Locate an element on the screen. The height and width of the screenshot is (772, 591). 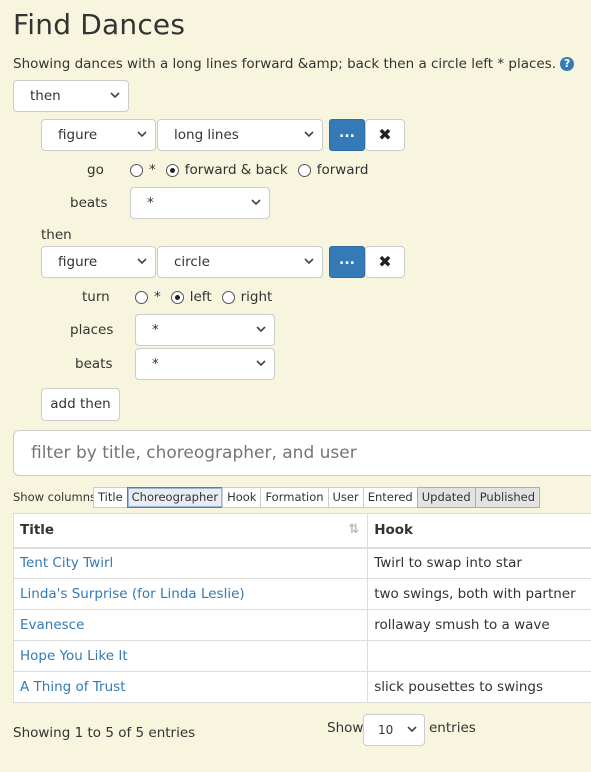
column-header-hook-label: Hook is located at coordinates (394, 530).